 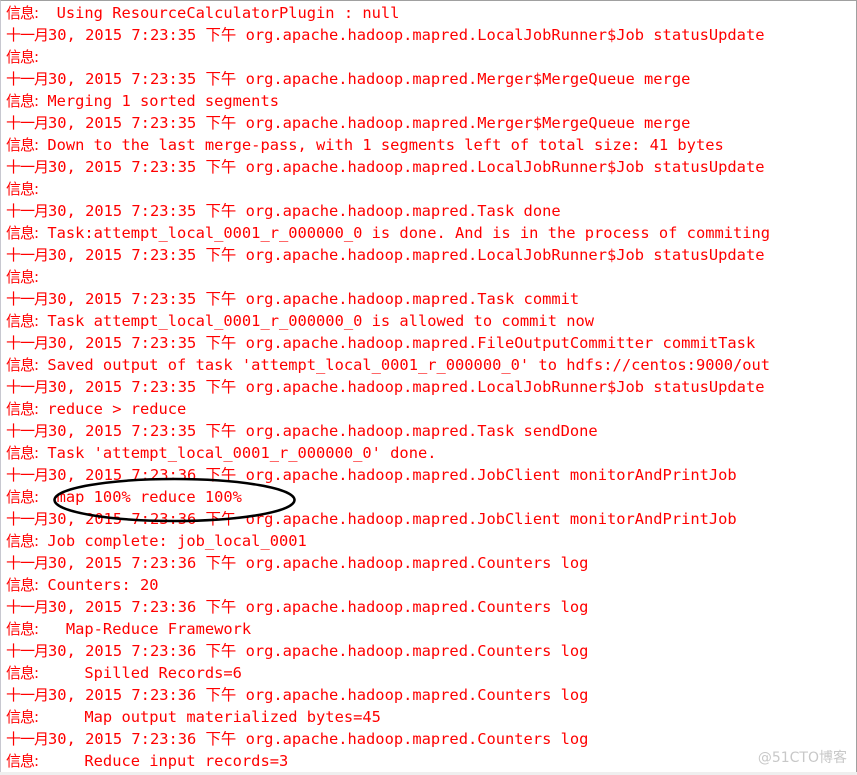 I want to click on watermark: @51CTO博客, so click(x=802, y=758).